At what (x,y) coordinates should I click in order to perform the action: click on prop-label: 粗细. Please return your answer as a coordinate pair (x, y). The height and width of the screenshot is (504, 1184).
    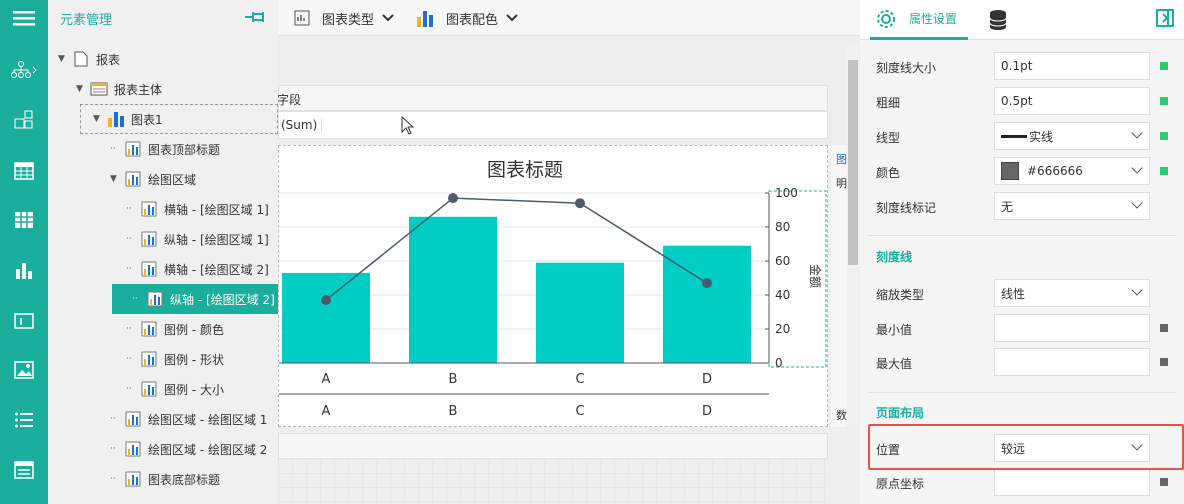
    Looking at the image, I should click on (888, 103).